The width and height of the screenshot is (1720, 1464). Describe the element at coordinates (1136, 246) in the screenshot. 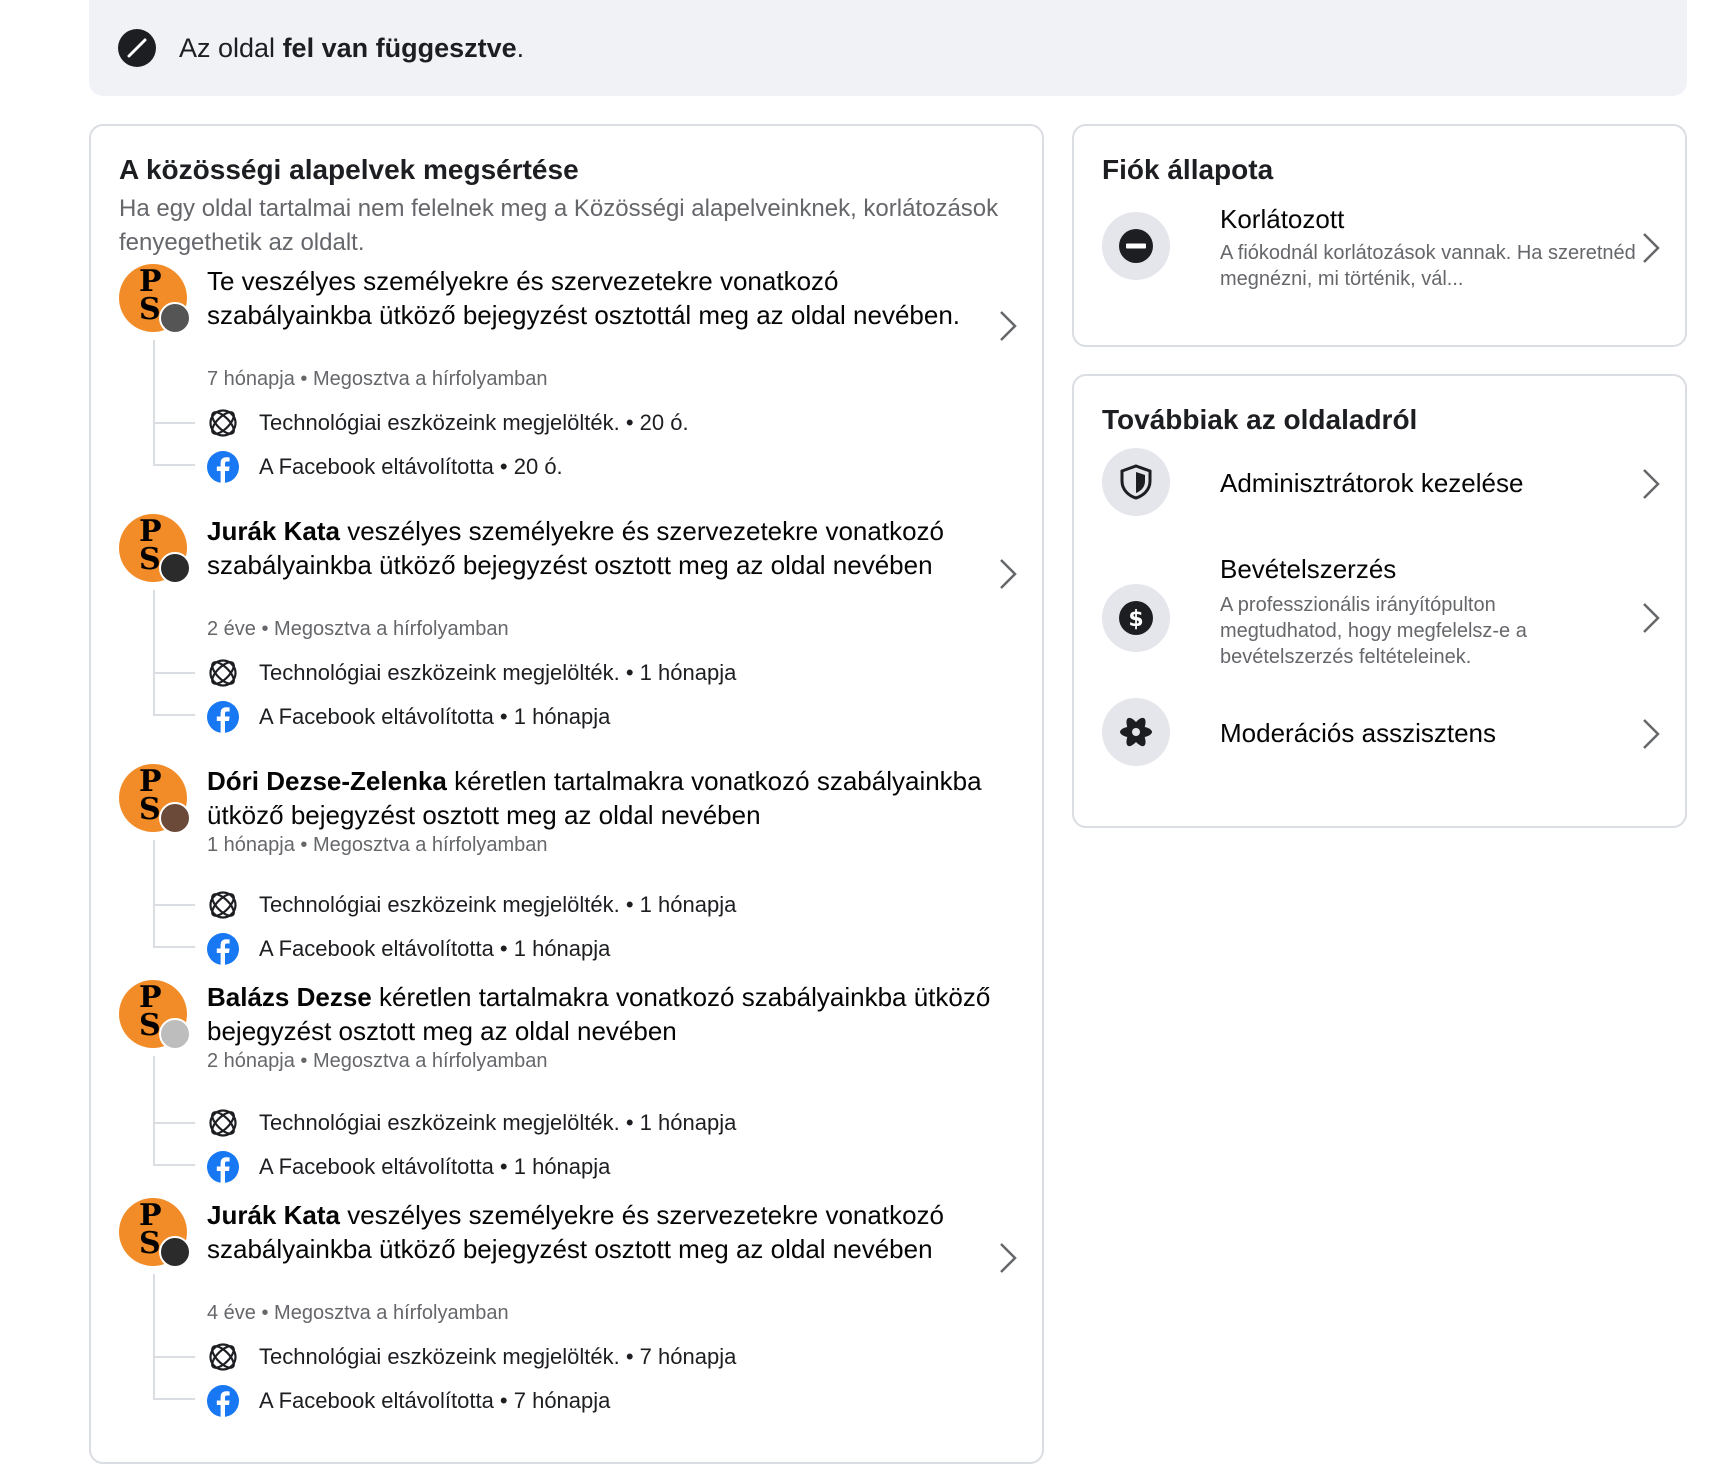

I see `restricted-icon` at that location.